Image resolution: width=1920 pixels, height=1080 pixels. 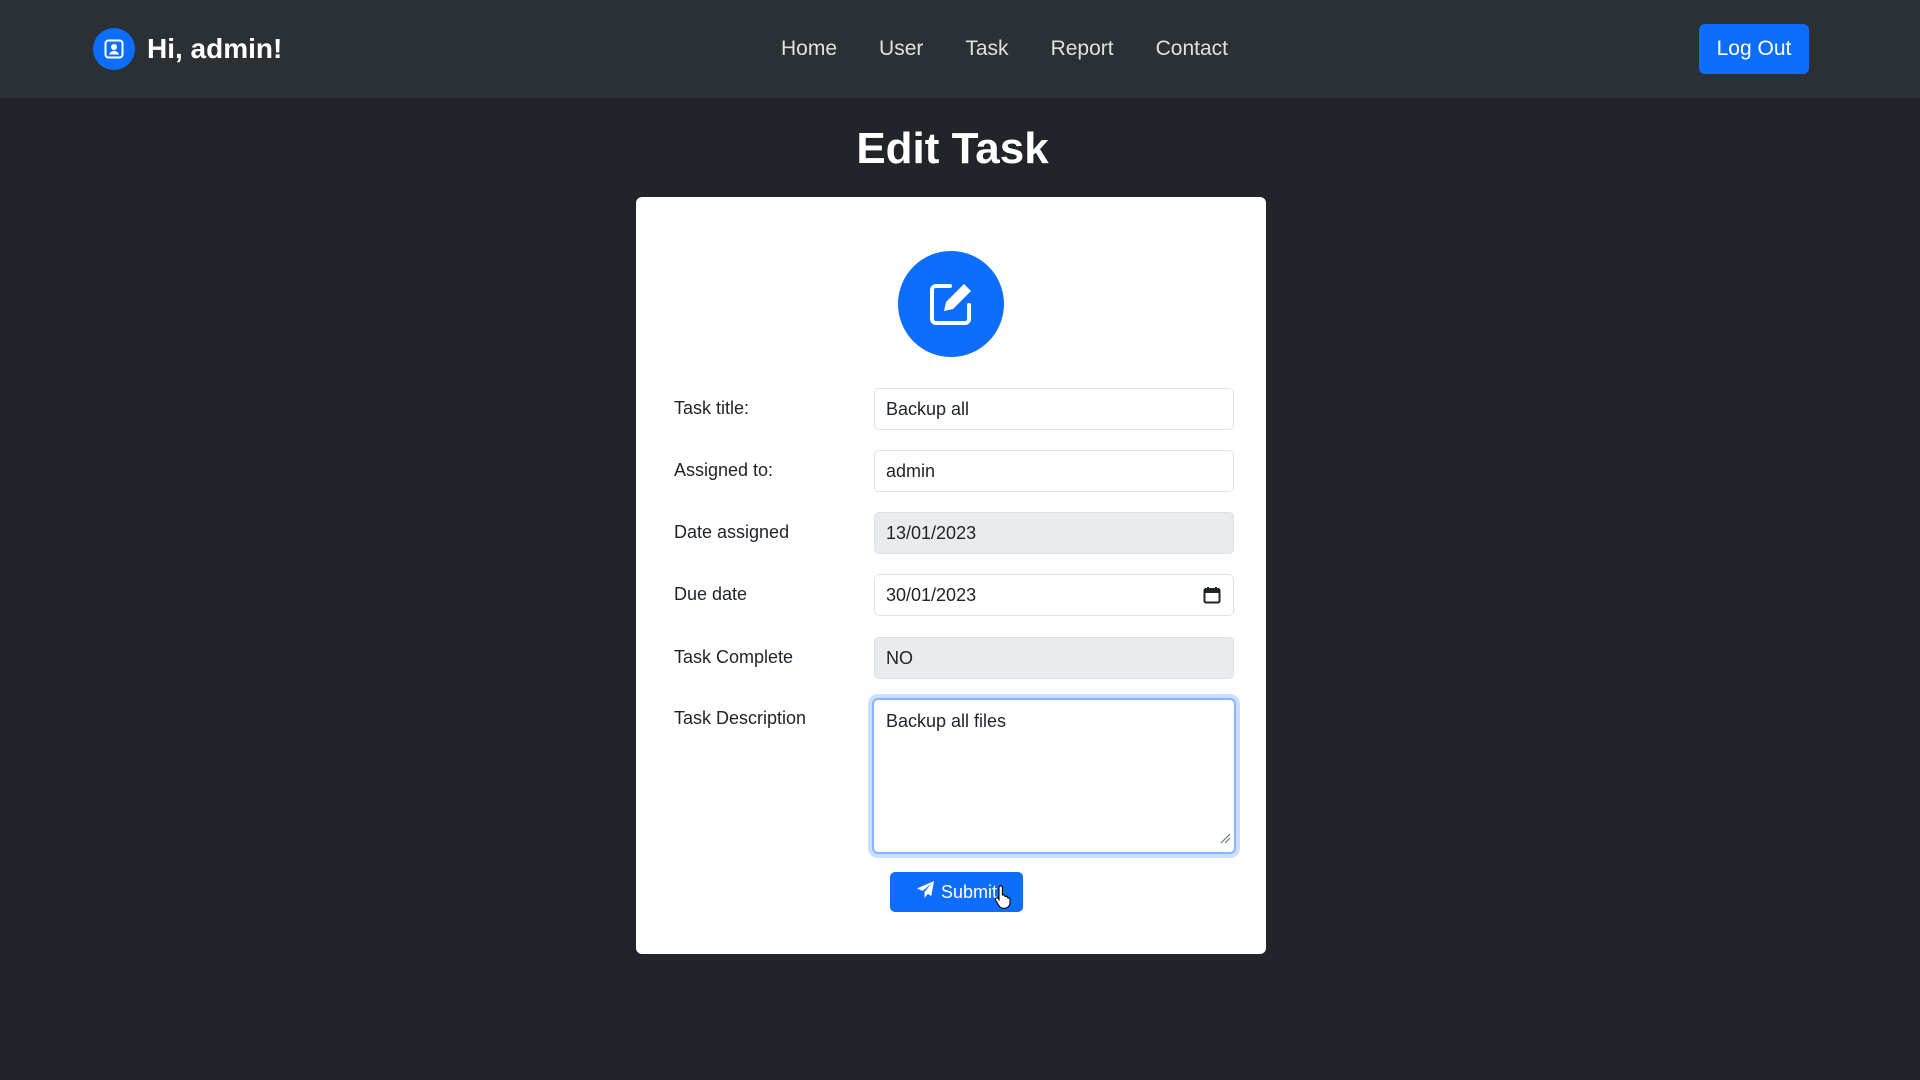 What do you see at coordinates (901, 49) in the screenshot?
I see `nav-user: User` at bounding box center [901, 49].